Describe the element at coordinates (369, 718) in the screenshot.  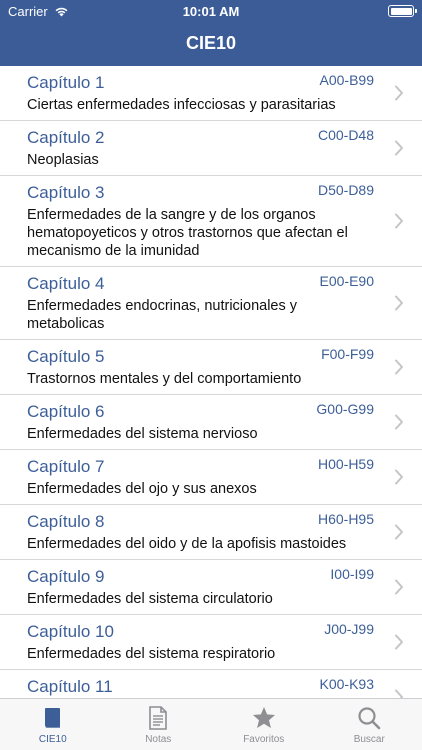
I see `search-icon` at that location.